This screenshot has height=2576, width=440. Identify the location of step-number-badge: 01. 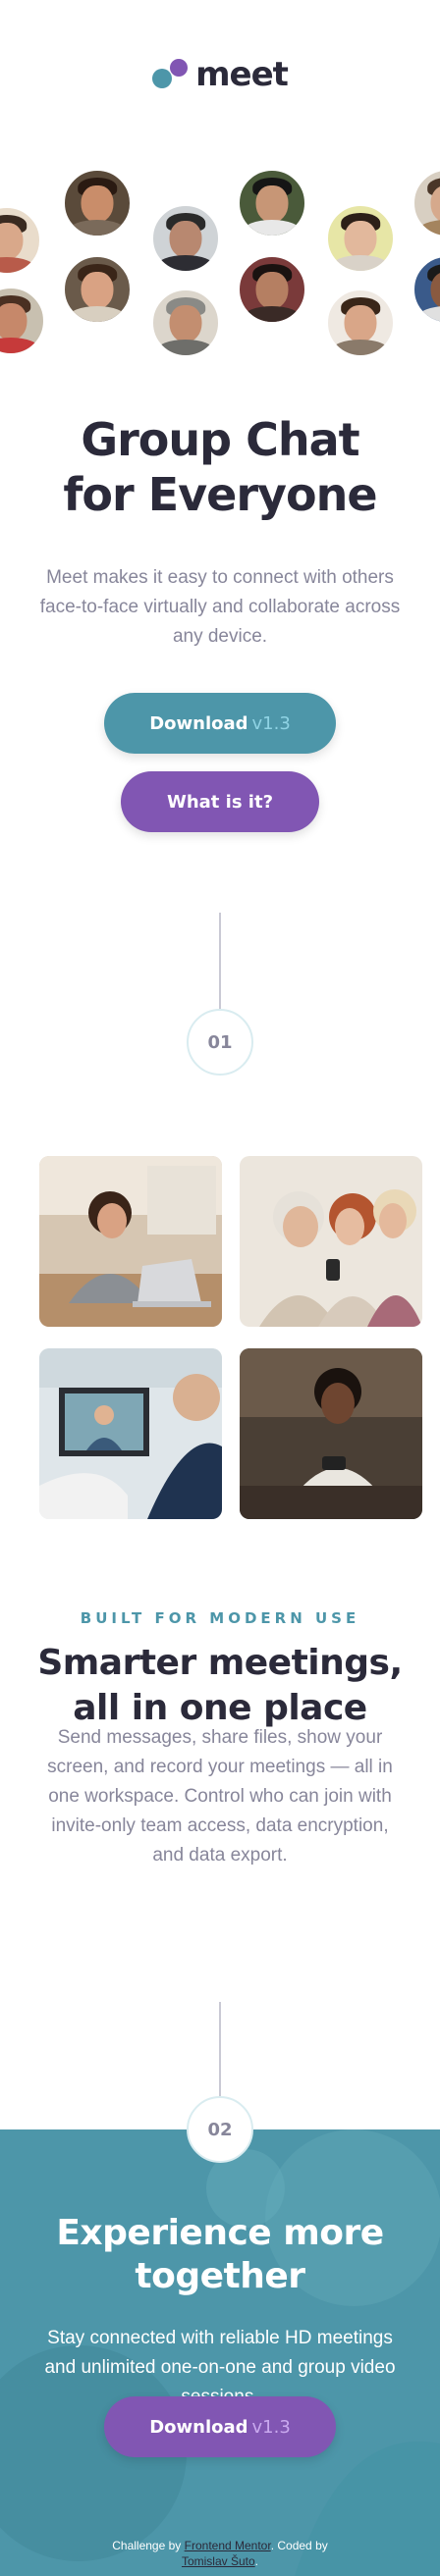
(220, 1042).